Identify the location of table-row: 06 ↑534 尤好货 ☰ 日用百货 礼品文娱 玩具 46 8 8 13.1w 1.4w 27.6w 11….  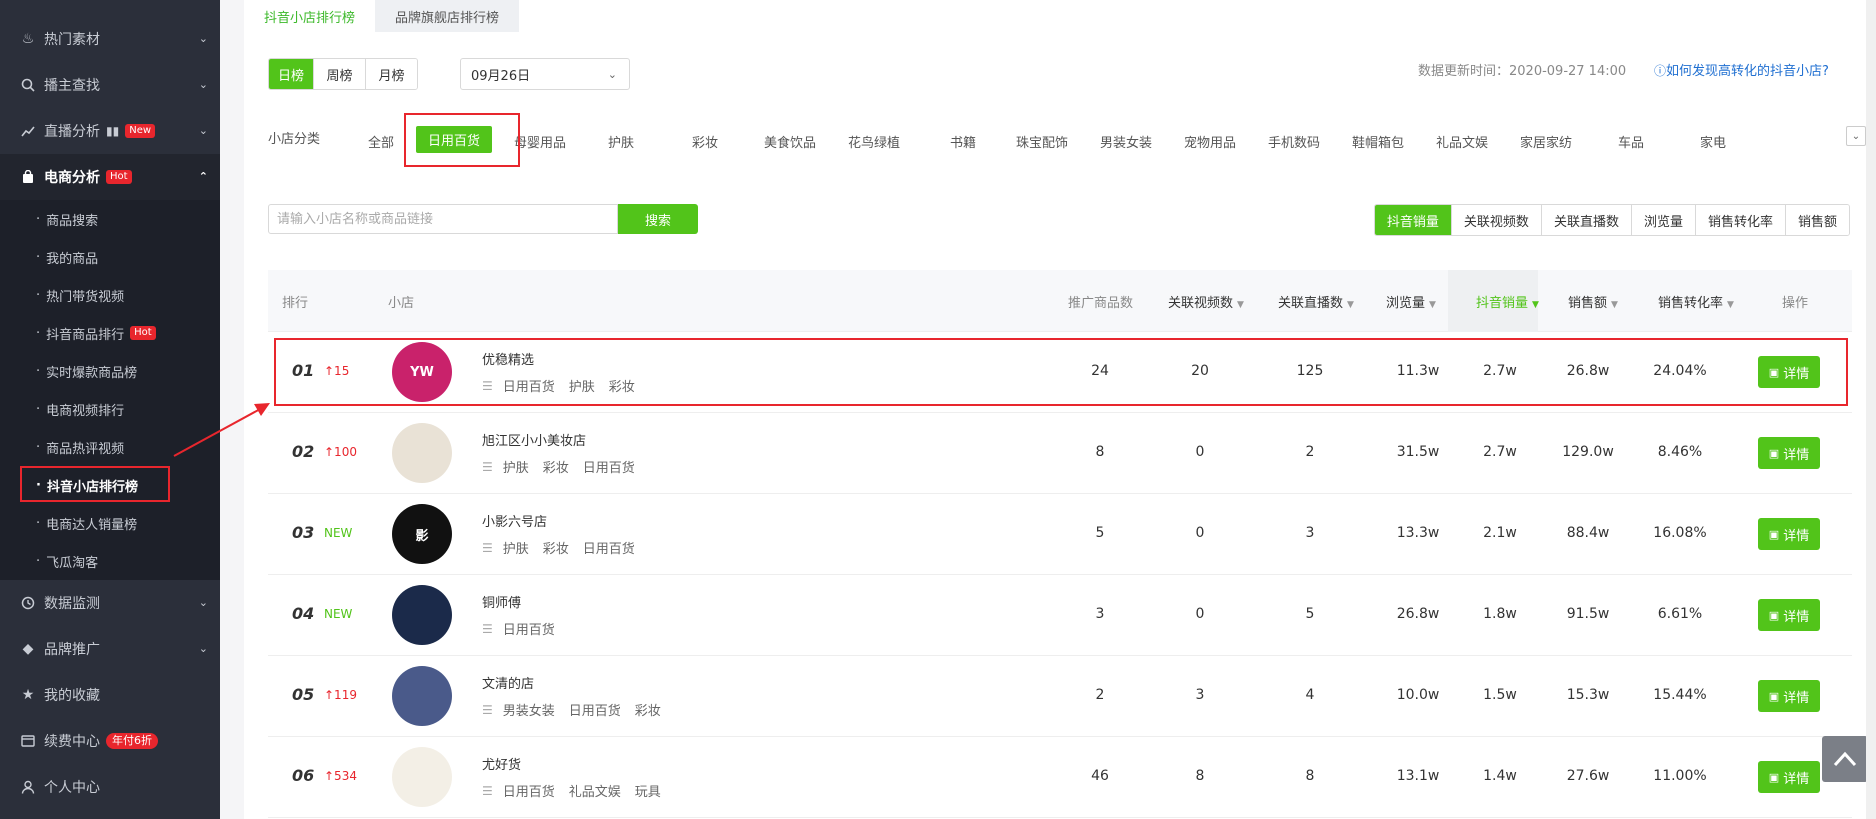
(1060, 777).